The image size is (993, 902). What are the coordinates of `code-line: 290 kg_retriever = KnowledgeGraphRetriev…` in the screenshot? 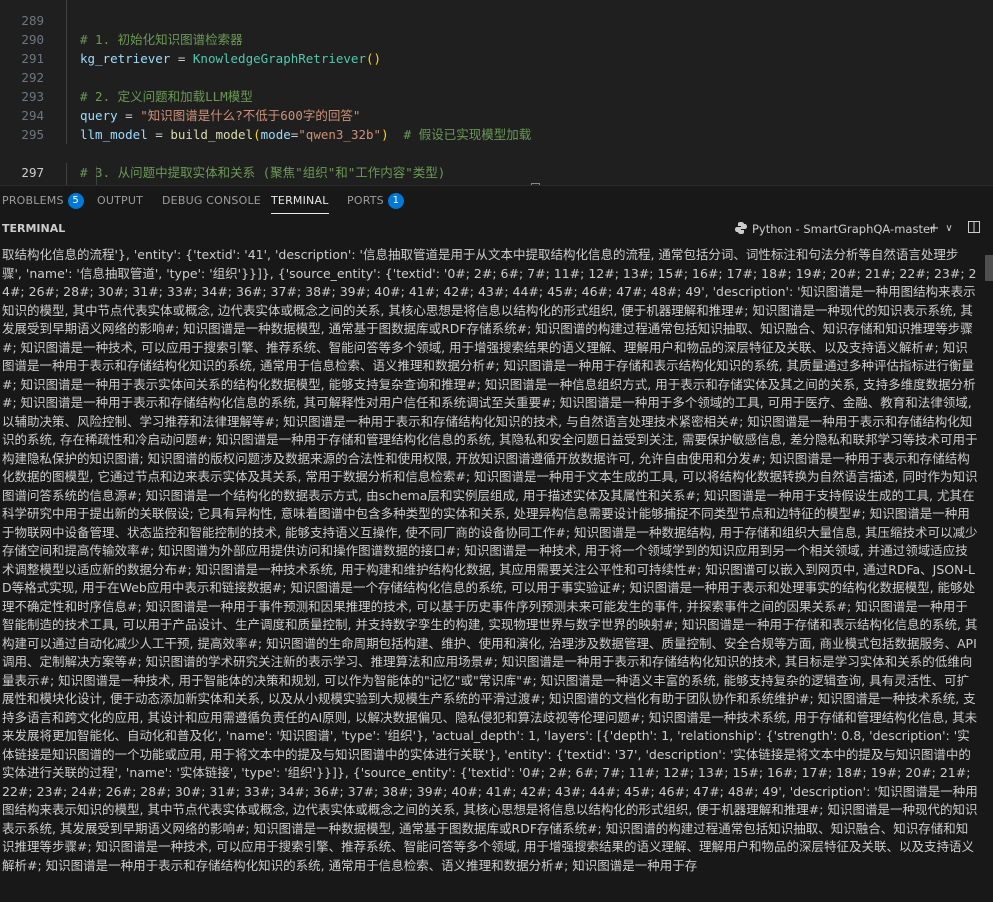 It's located at (496, 38).